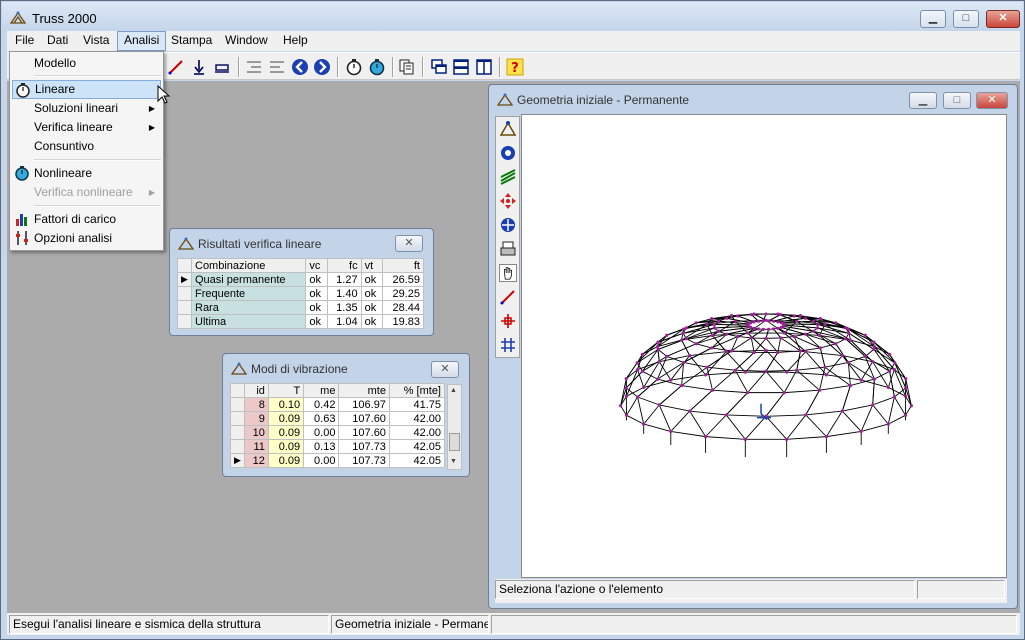 The image size is (1025, 640). What do you see at coordinates (933, 19) in the screenshot?
I see `minimize-button: ▁` at bounding box center [933, 19].